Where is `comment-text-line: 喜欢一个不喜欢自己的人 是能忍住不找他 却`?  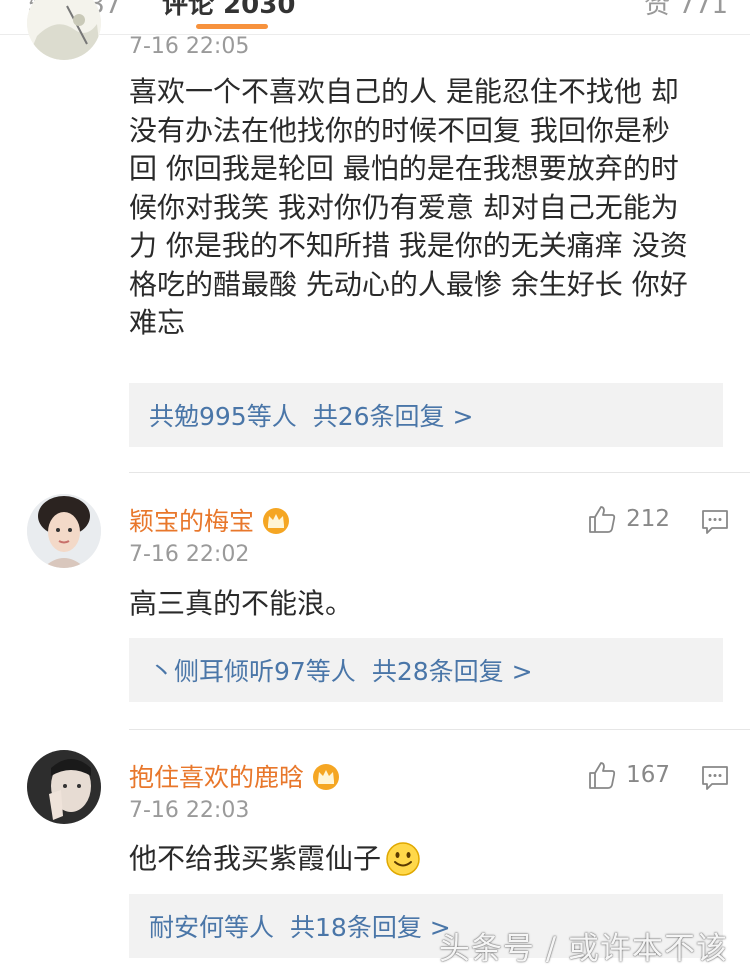 comment-text-line: 喜欢一个不喜欢自己的人 是能忍住不找他 却 is located at coordinates (404, 91).